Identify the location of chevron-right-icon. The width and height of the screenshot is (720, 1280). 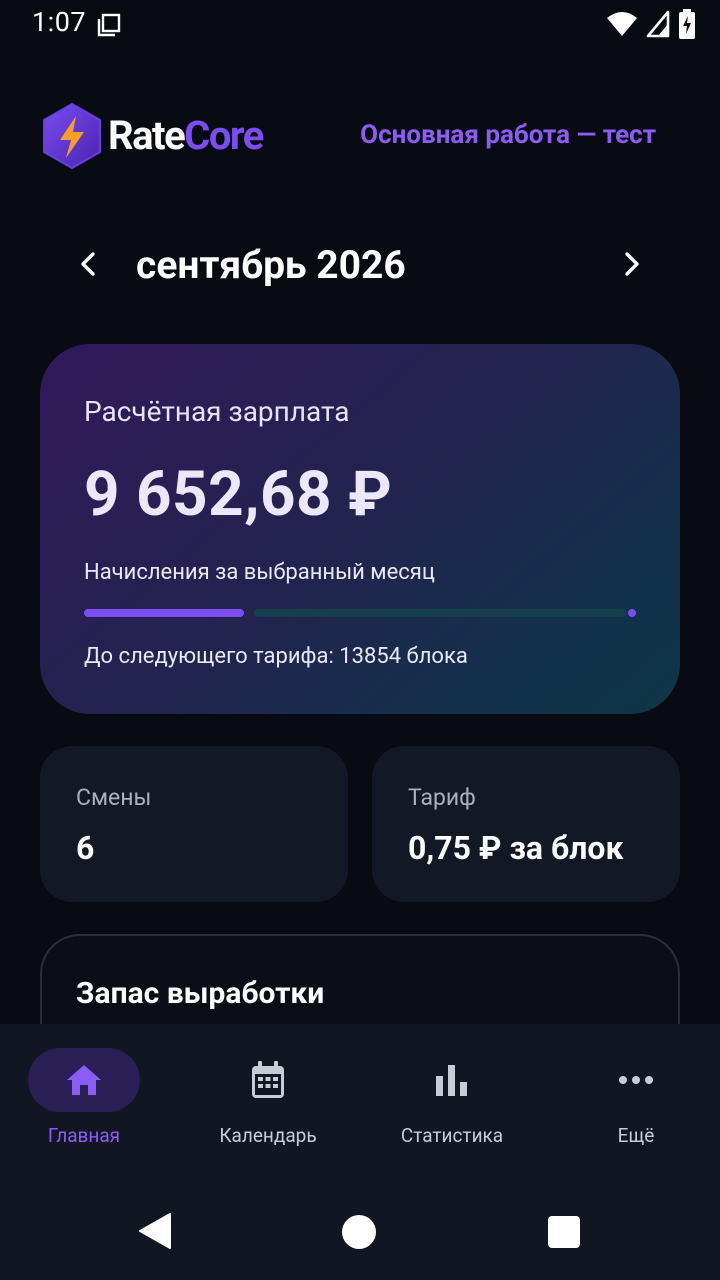
(632, 264).